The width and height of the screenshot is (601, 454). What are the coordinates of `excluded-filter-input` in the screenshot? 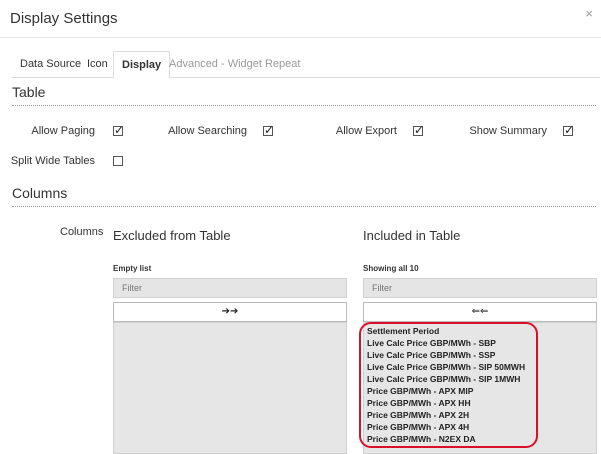 It's located at (230, 288).